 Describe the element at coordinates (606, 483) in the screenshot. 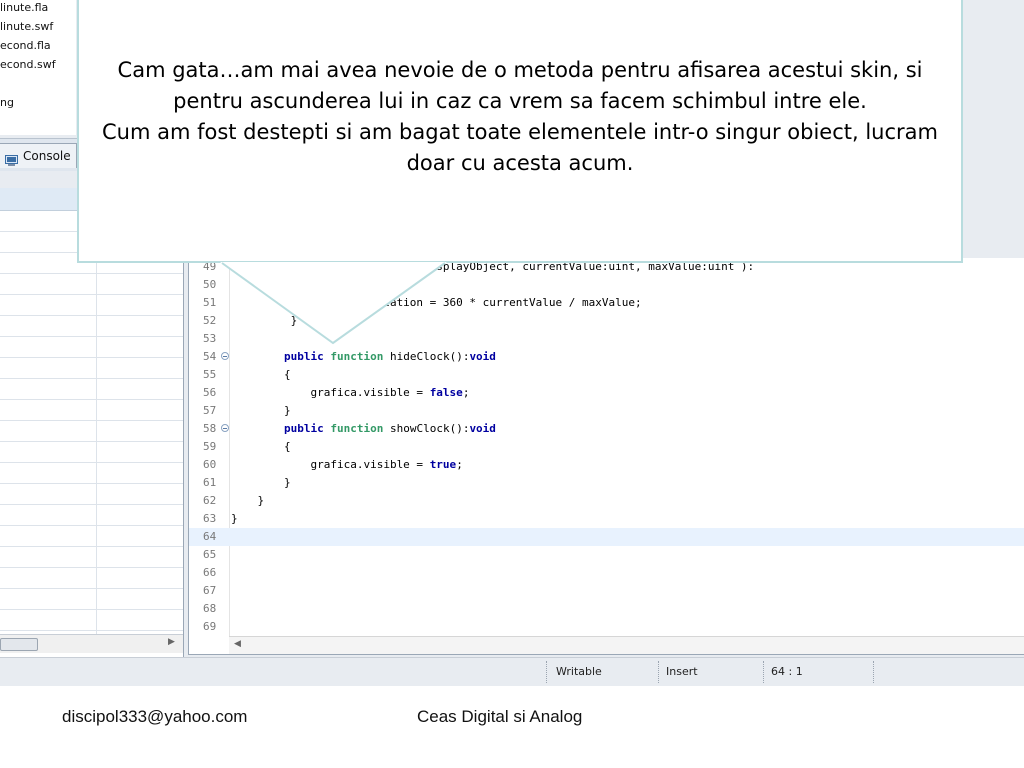

I see `code-line: 61 }` at that location.